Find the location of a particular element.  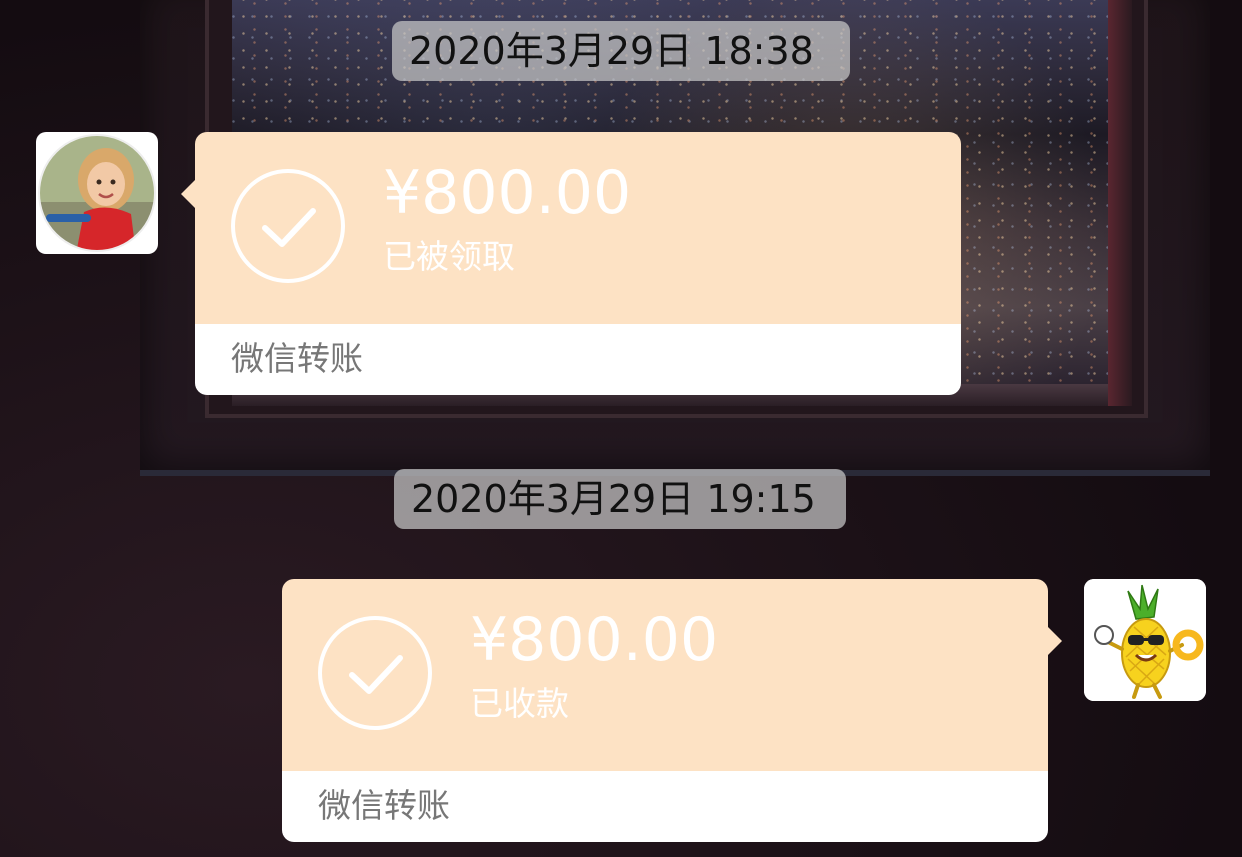

transfer-status: 已收款 is located at coordinates (519, 703).